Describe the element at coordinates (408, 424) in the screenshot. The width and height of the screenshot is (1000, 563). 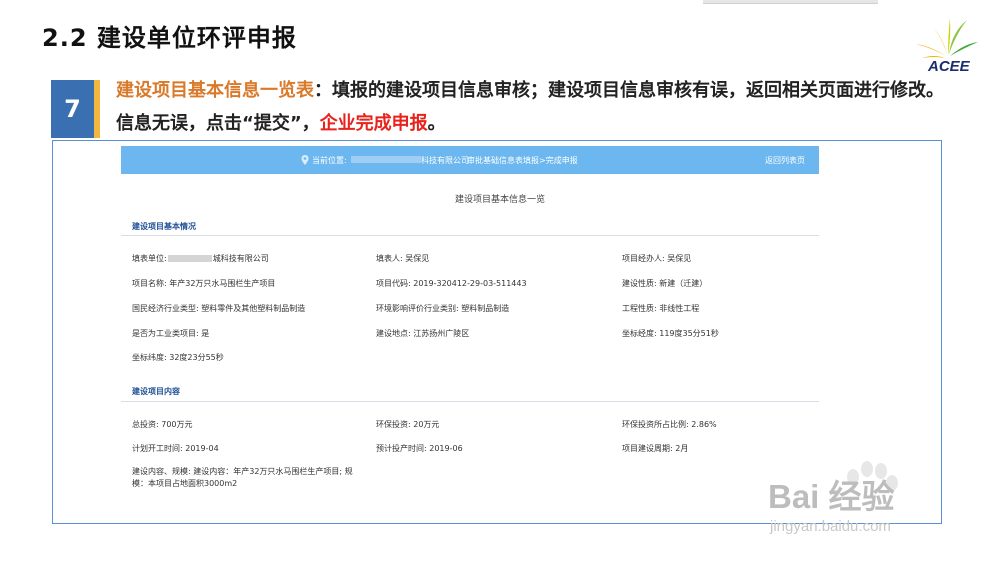
I see `env-investment-field: 环保投资: 20万元` at that location.